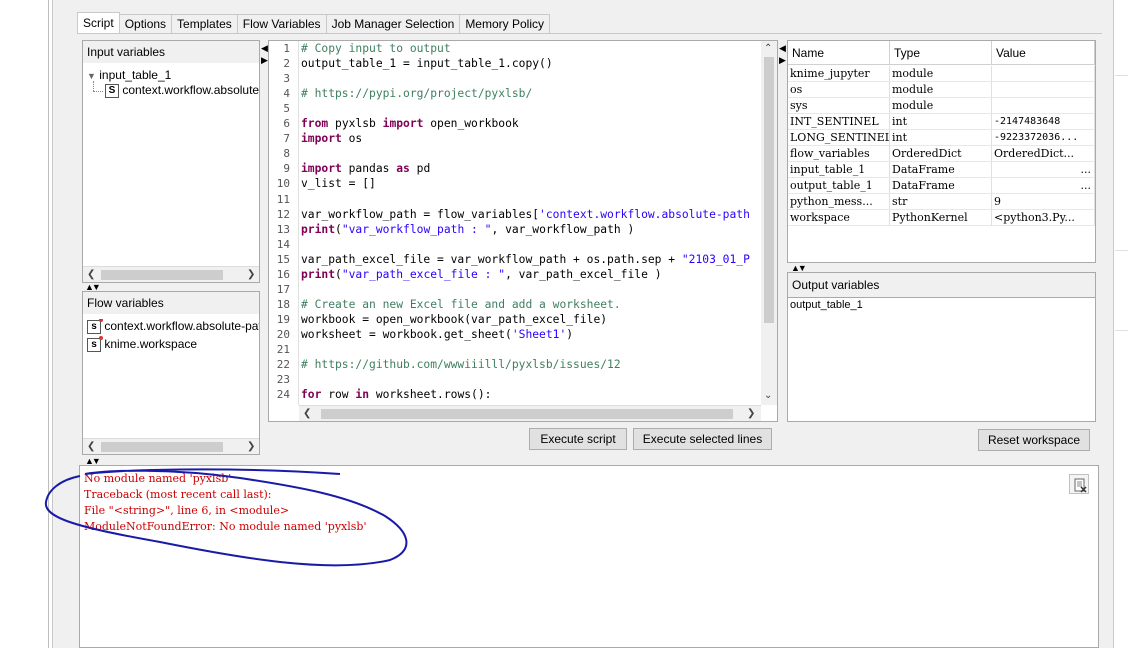 Image resolution: width=1128 pixels, height=648 pixels. I want to click on tab-script: Script, so click(98, 23).